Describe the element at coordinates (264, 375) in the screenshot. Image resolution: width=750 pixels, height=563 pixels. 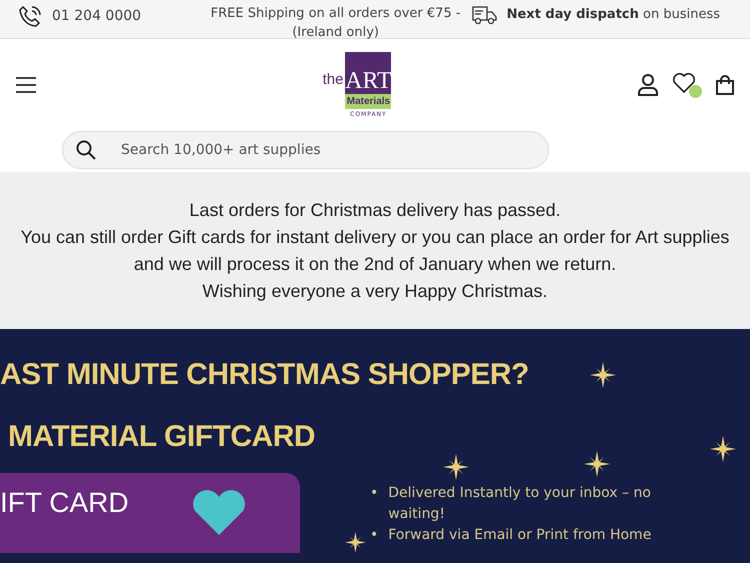
I see `banner-headline: AST MINUTE CHRISTMAS SHOPPER?` at that location.